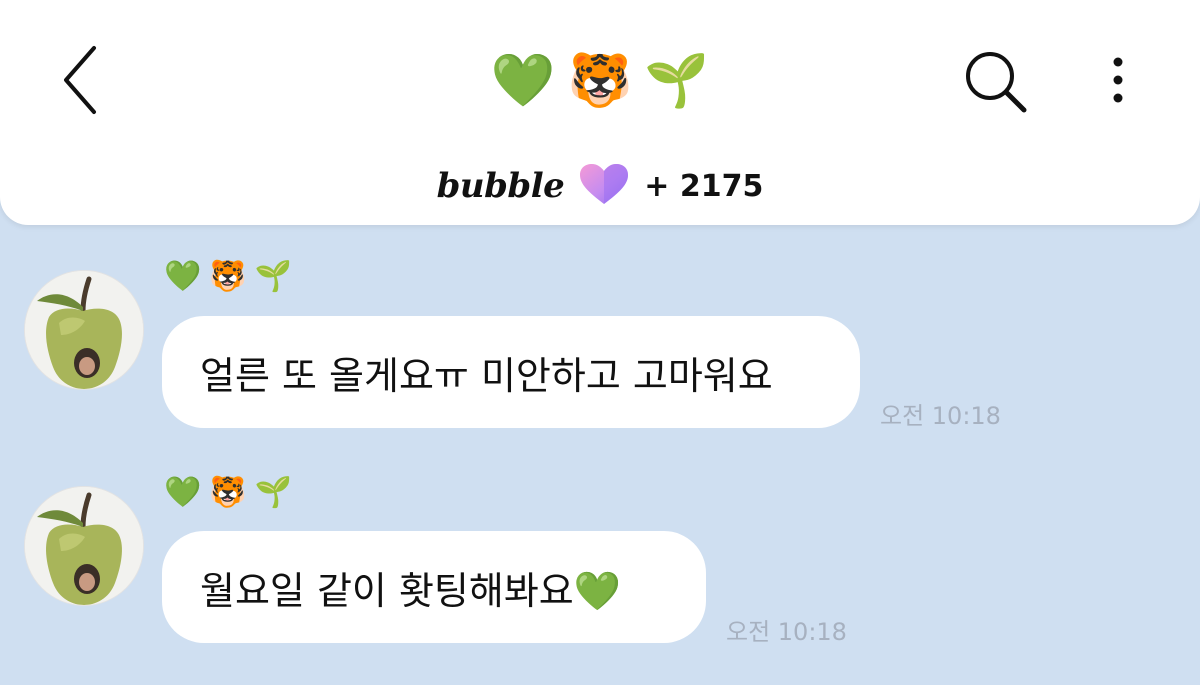  What do you see at coordinates (486, 375) in the screenshot?
I see `message-text: 얼른 또 올게요ㅠ 미안하고 고마워요` at bounding box center [486, 375].